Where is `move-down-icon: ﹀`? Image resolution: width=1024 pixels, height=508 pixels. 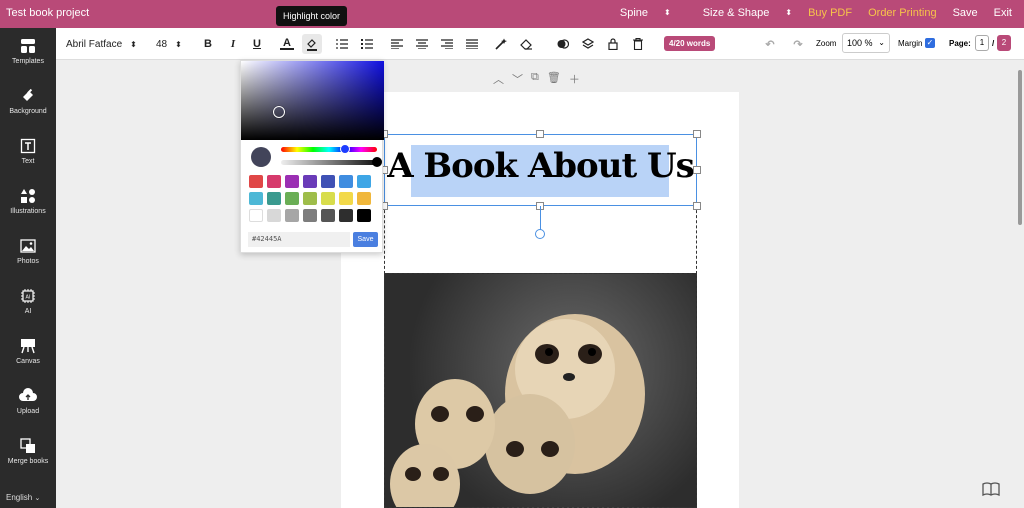
move-down-icon: ﹀ is located at coordinates (517, 79).